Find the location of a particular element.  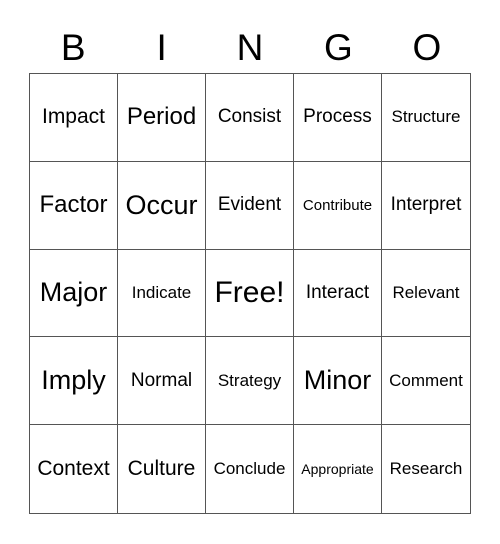

header-letter-b: B is located at coordinates (73, 47).